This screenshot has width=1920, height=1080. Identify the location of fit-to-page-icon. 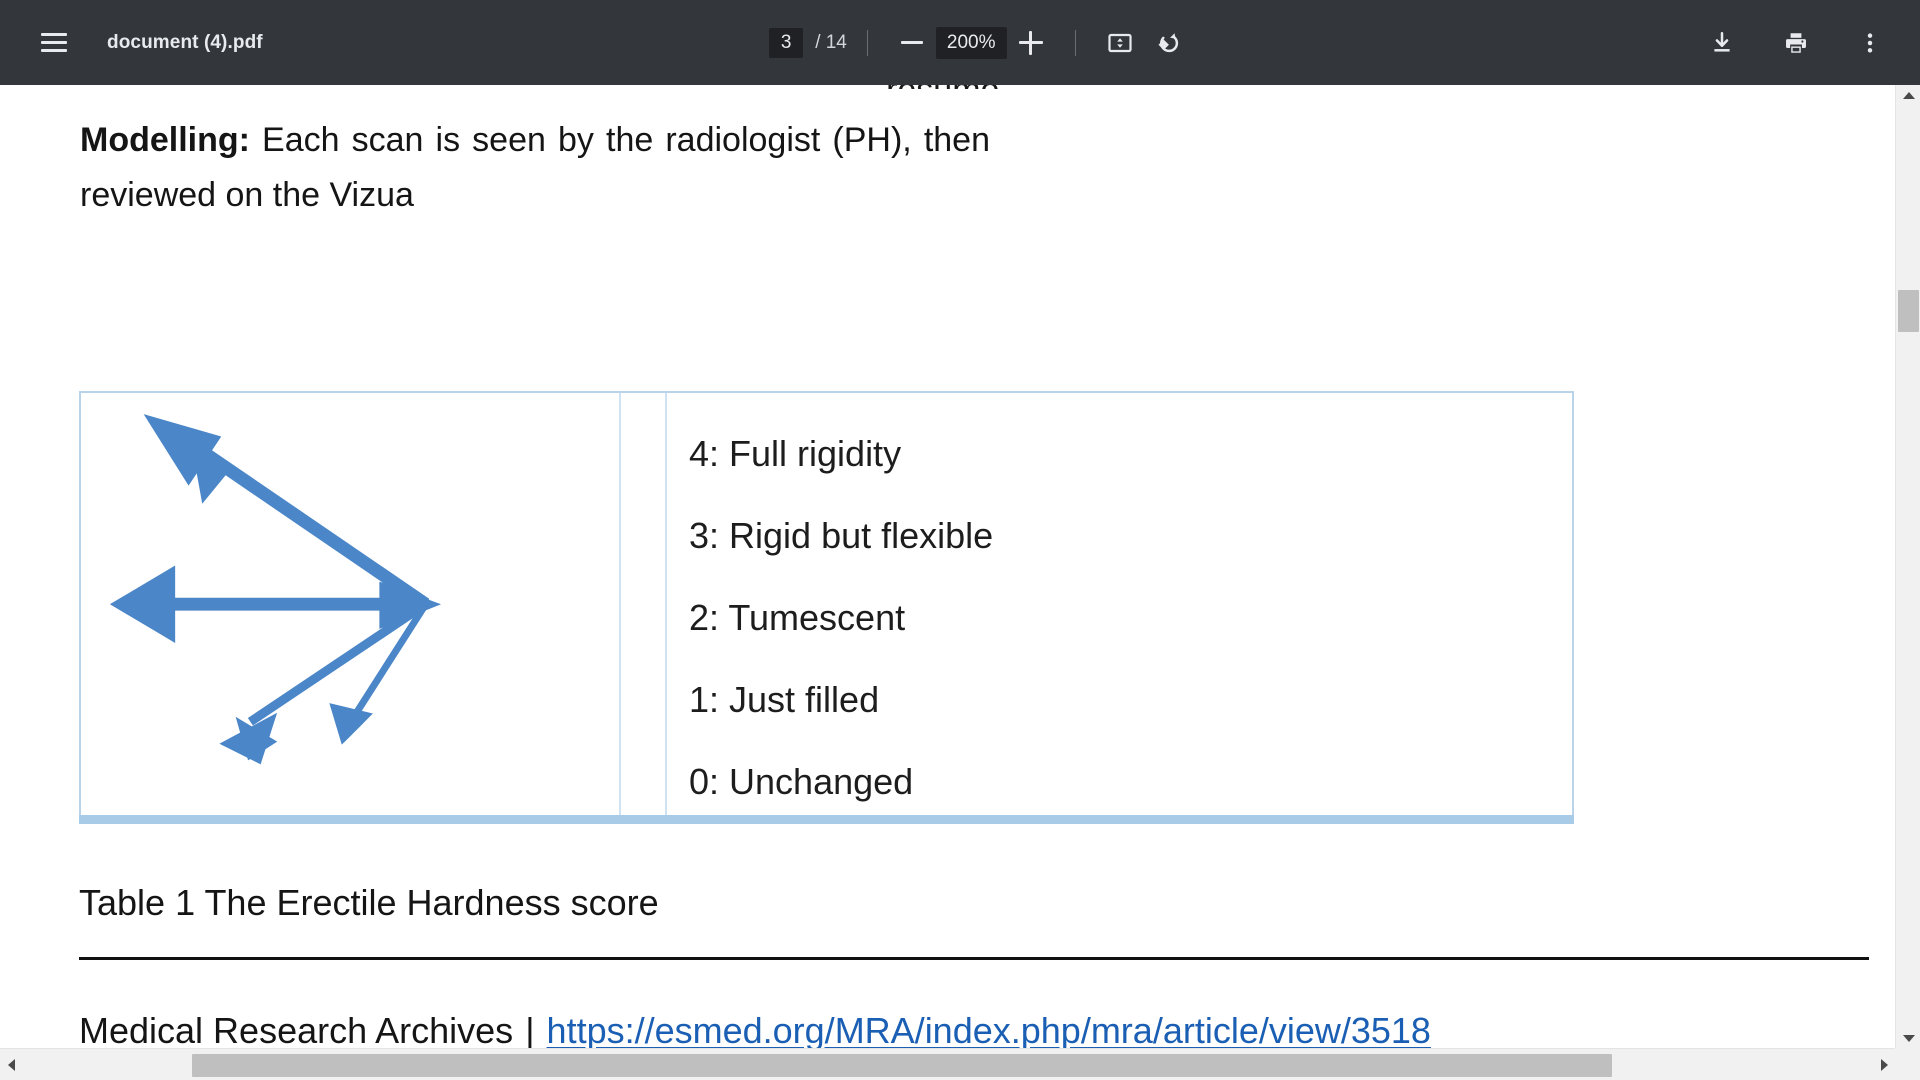
(1119, 42).